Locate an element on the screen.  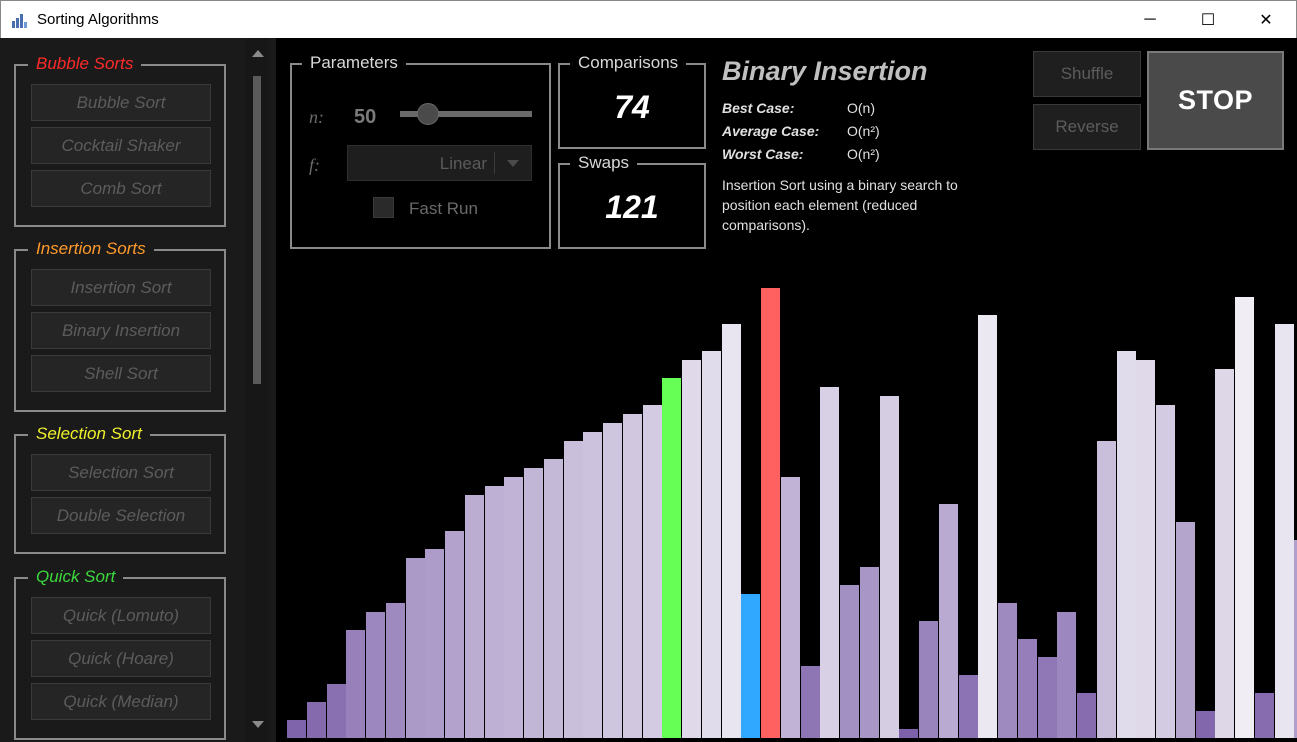
algorithm-button: Insertion Sort is located at coordinates (121, 287).